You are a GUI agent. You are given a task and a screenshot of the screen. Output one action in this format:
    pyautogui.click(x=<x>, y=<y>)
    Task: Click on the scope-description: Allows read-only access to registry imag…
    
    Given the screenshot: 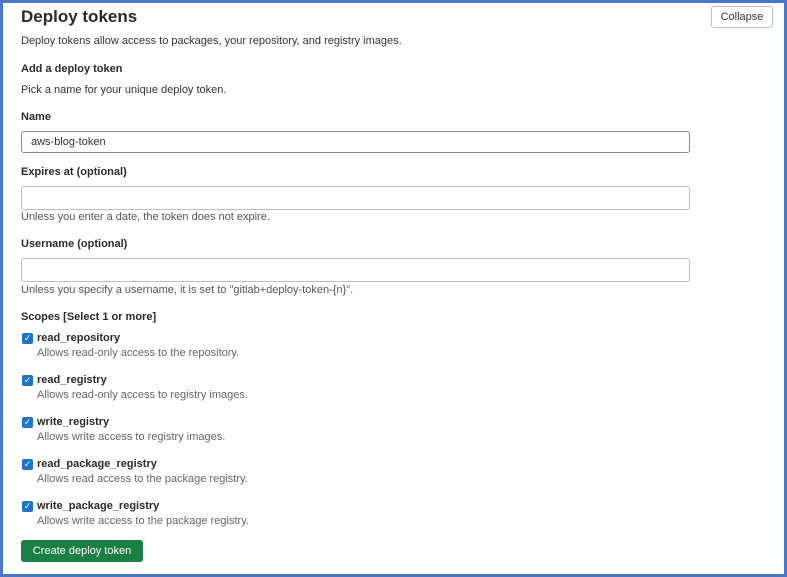 What is the action you would take?
    pyautogui.click(x=142, y=395)
    